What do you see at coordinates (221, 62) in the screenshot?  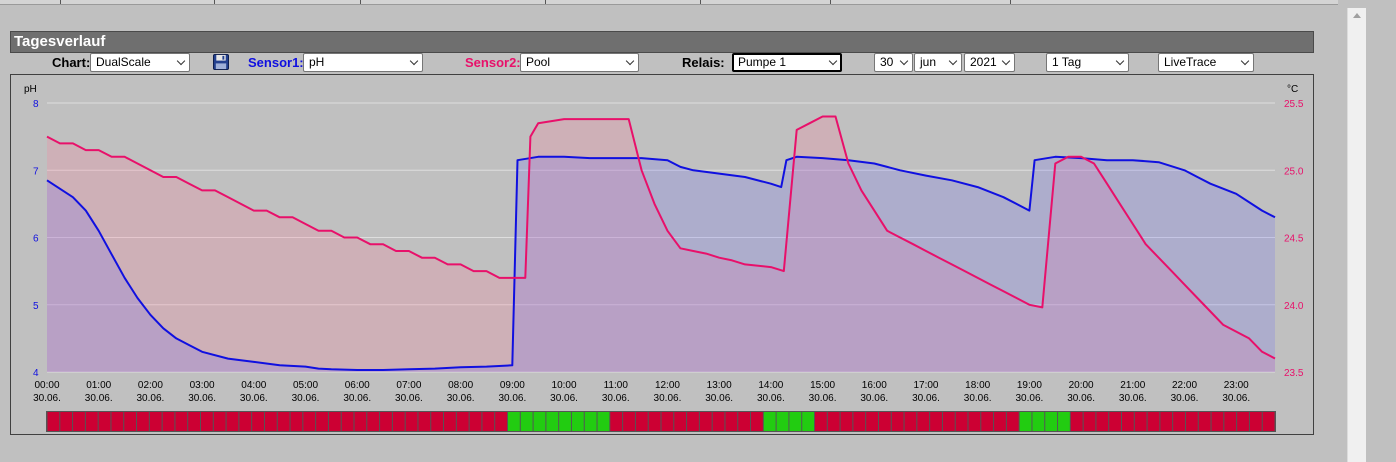 I see `floppy-disk-icon` at bounding box center [221, 62].